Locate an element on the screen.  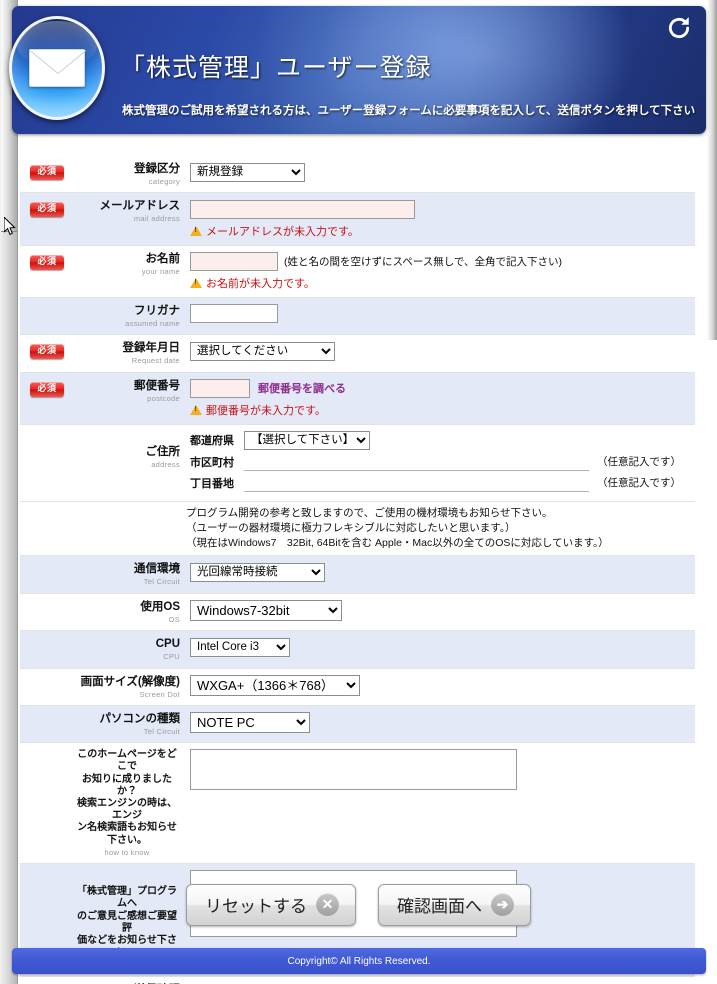
city-input is located at coordinates (416, 461).